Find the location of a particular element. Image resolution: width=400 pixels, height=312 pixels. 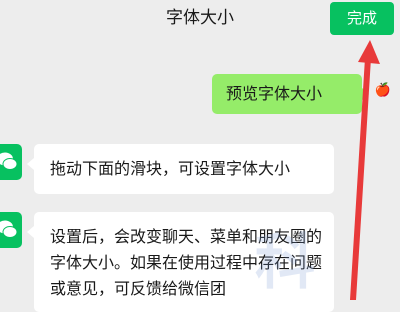

preview-message-bubble: 预览字体大小 is located at coordinates (290, 94).